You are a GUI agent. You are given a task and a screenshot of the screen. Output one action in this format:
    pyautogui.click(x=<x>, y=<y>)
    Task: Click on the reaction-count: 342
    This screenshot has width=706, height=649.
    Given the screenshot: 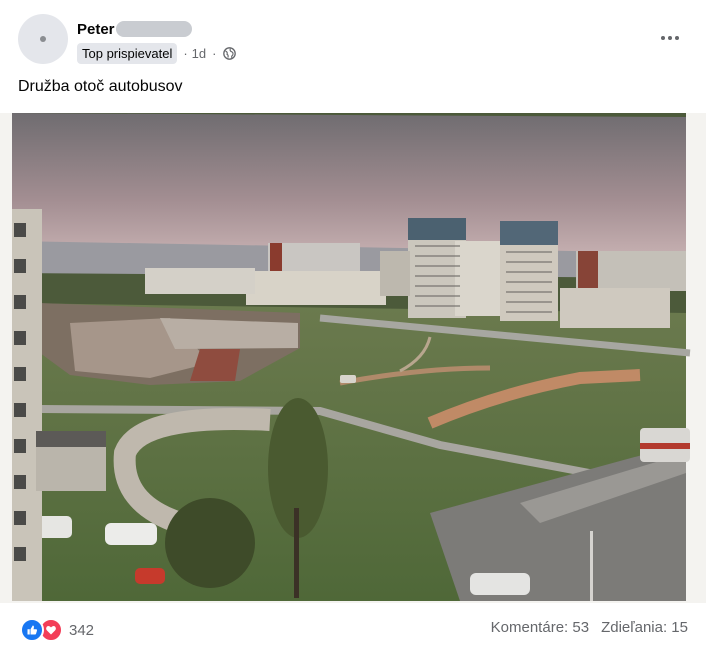 What is the action you would take?
    pyautogui.click(x=81, y=630)
    